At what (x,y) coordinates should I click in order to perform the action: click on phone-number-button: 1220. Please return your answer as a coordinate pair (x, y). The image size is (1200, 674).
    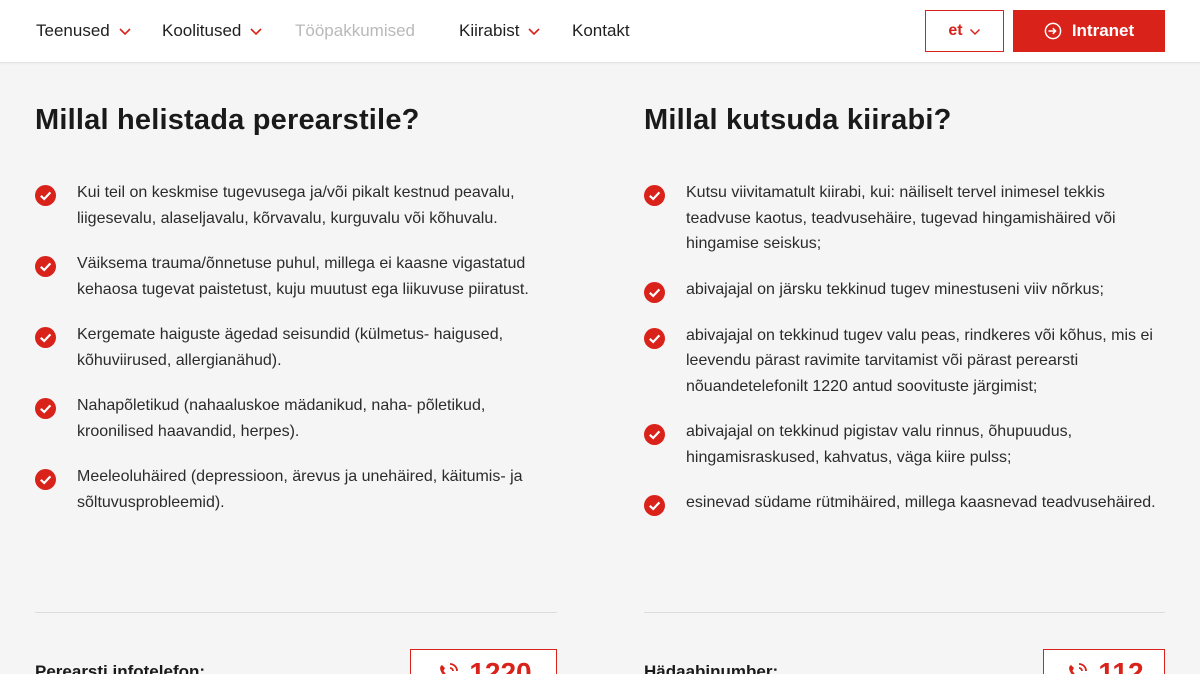
    Looking at the image, I should click on (483, 661).